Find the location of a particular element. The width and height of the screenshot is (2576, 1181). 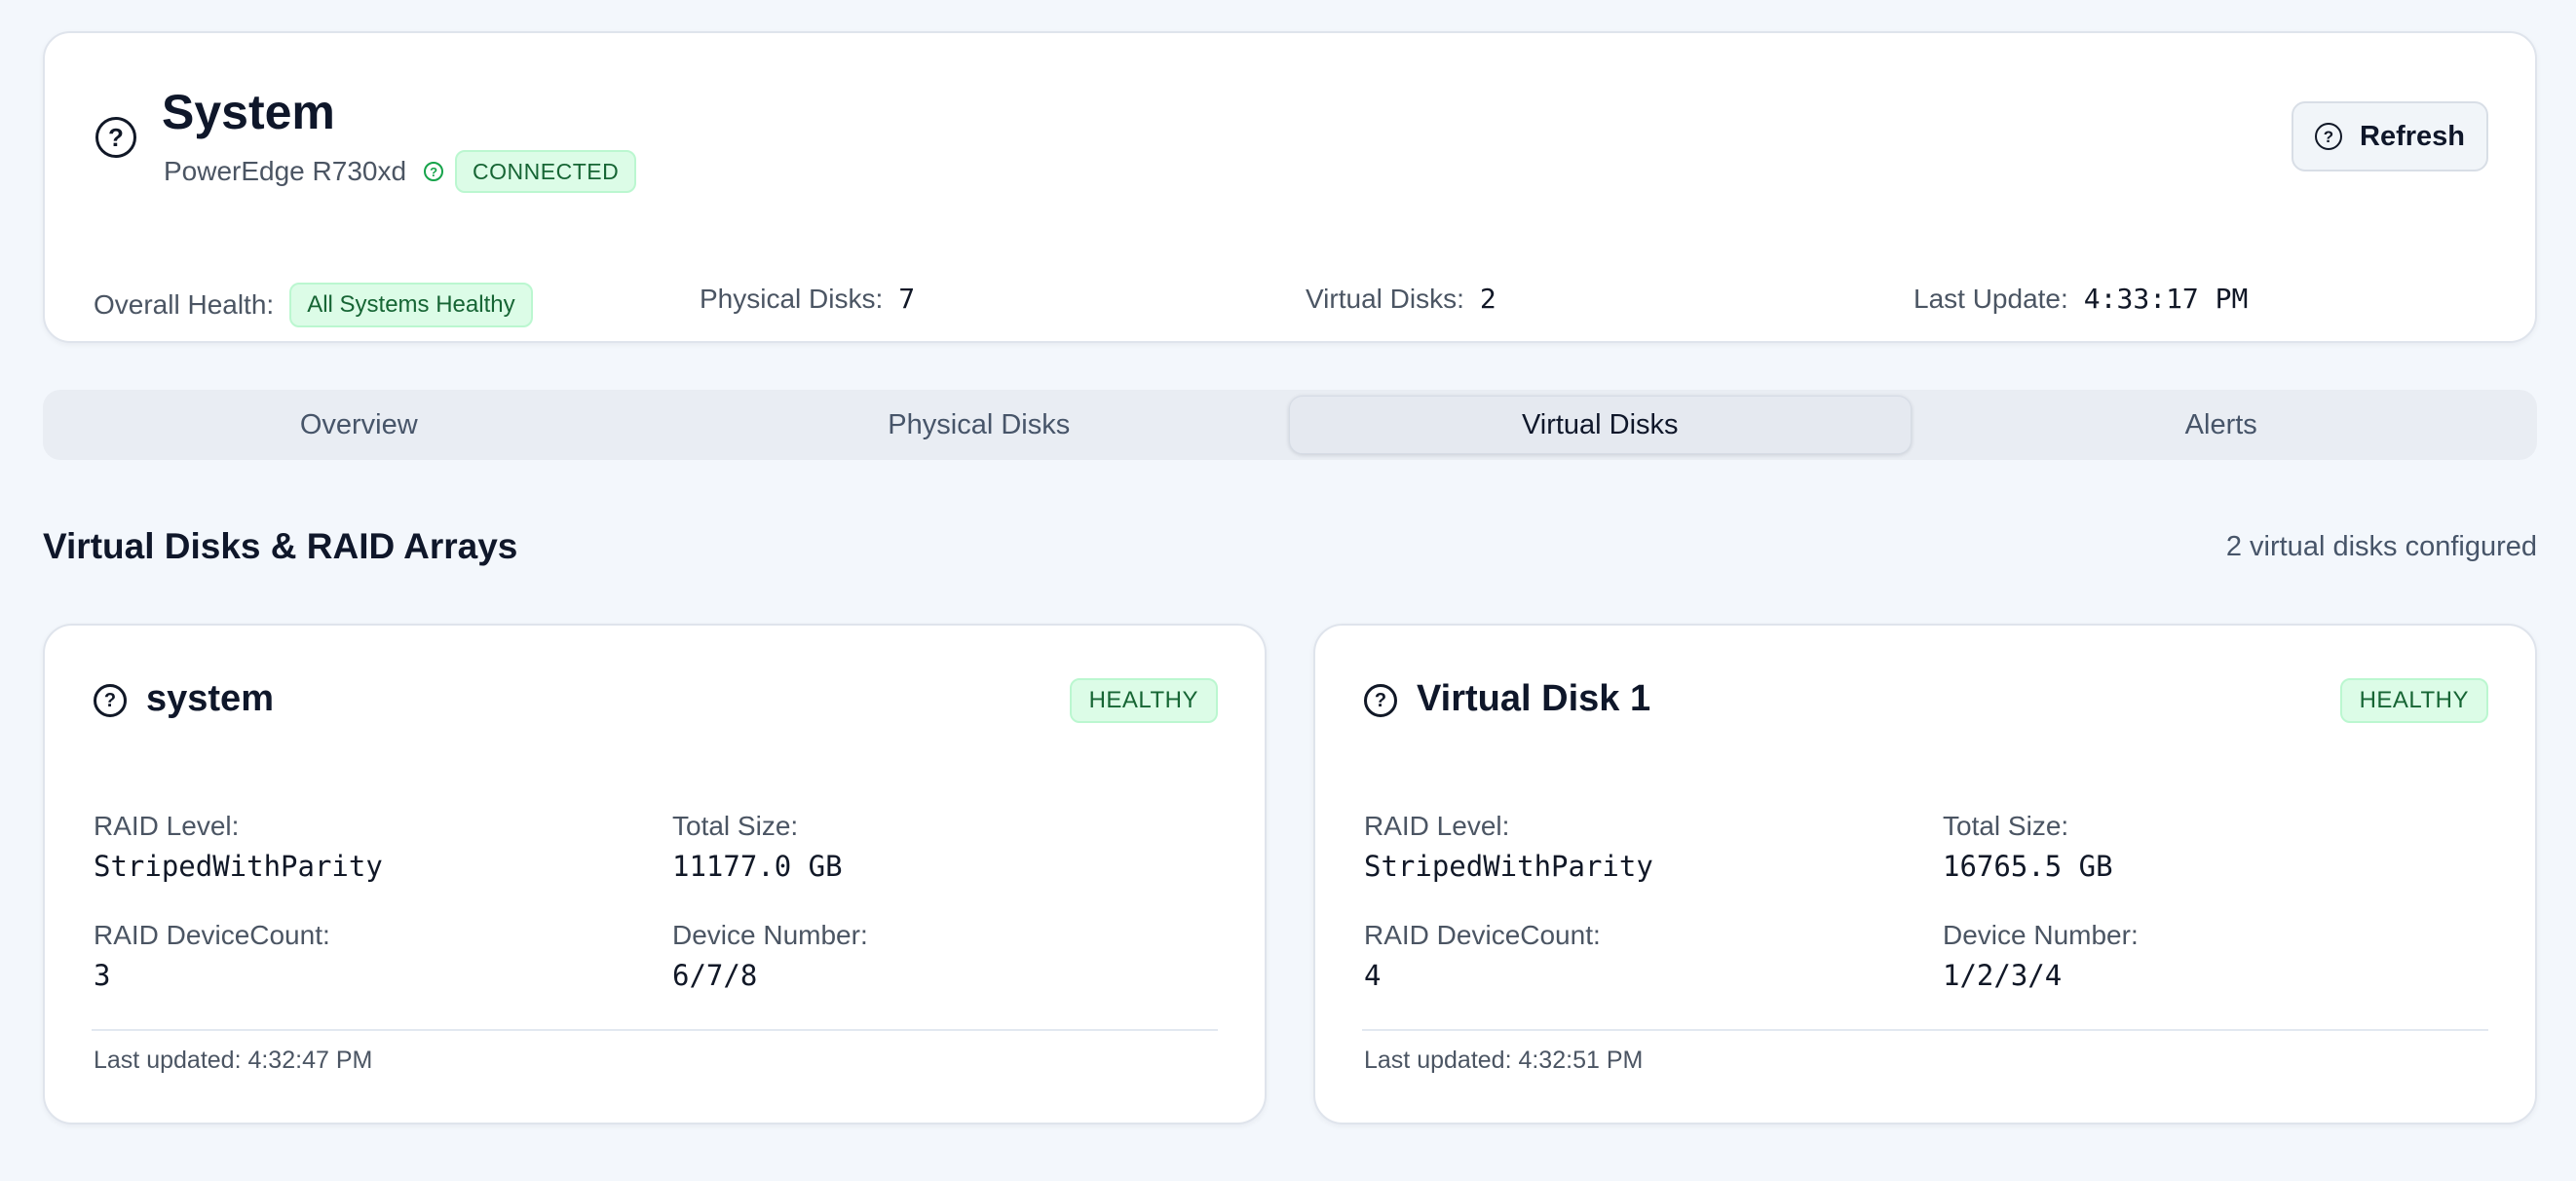

last-update-value: 4:33:17 PM is located at coordinates (2166, 299).